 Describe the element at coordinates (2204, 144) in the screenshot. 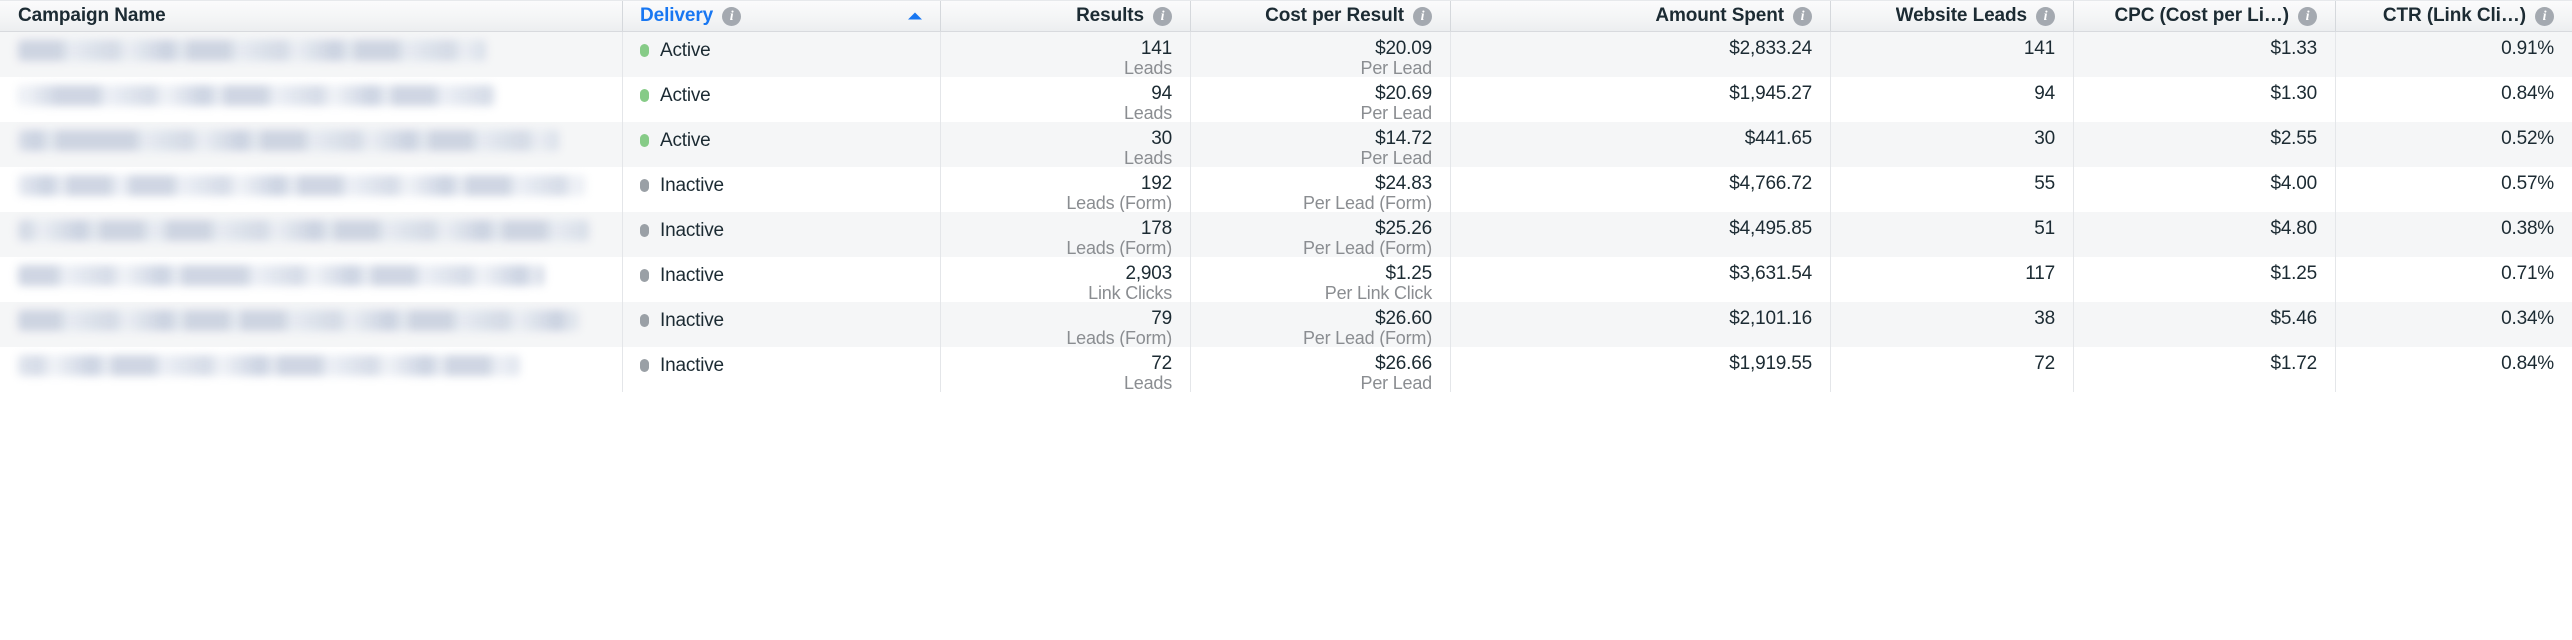

I see `cell-cpc: $2.55` at that location.